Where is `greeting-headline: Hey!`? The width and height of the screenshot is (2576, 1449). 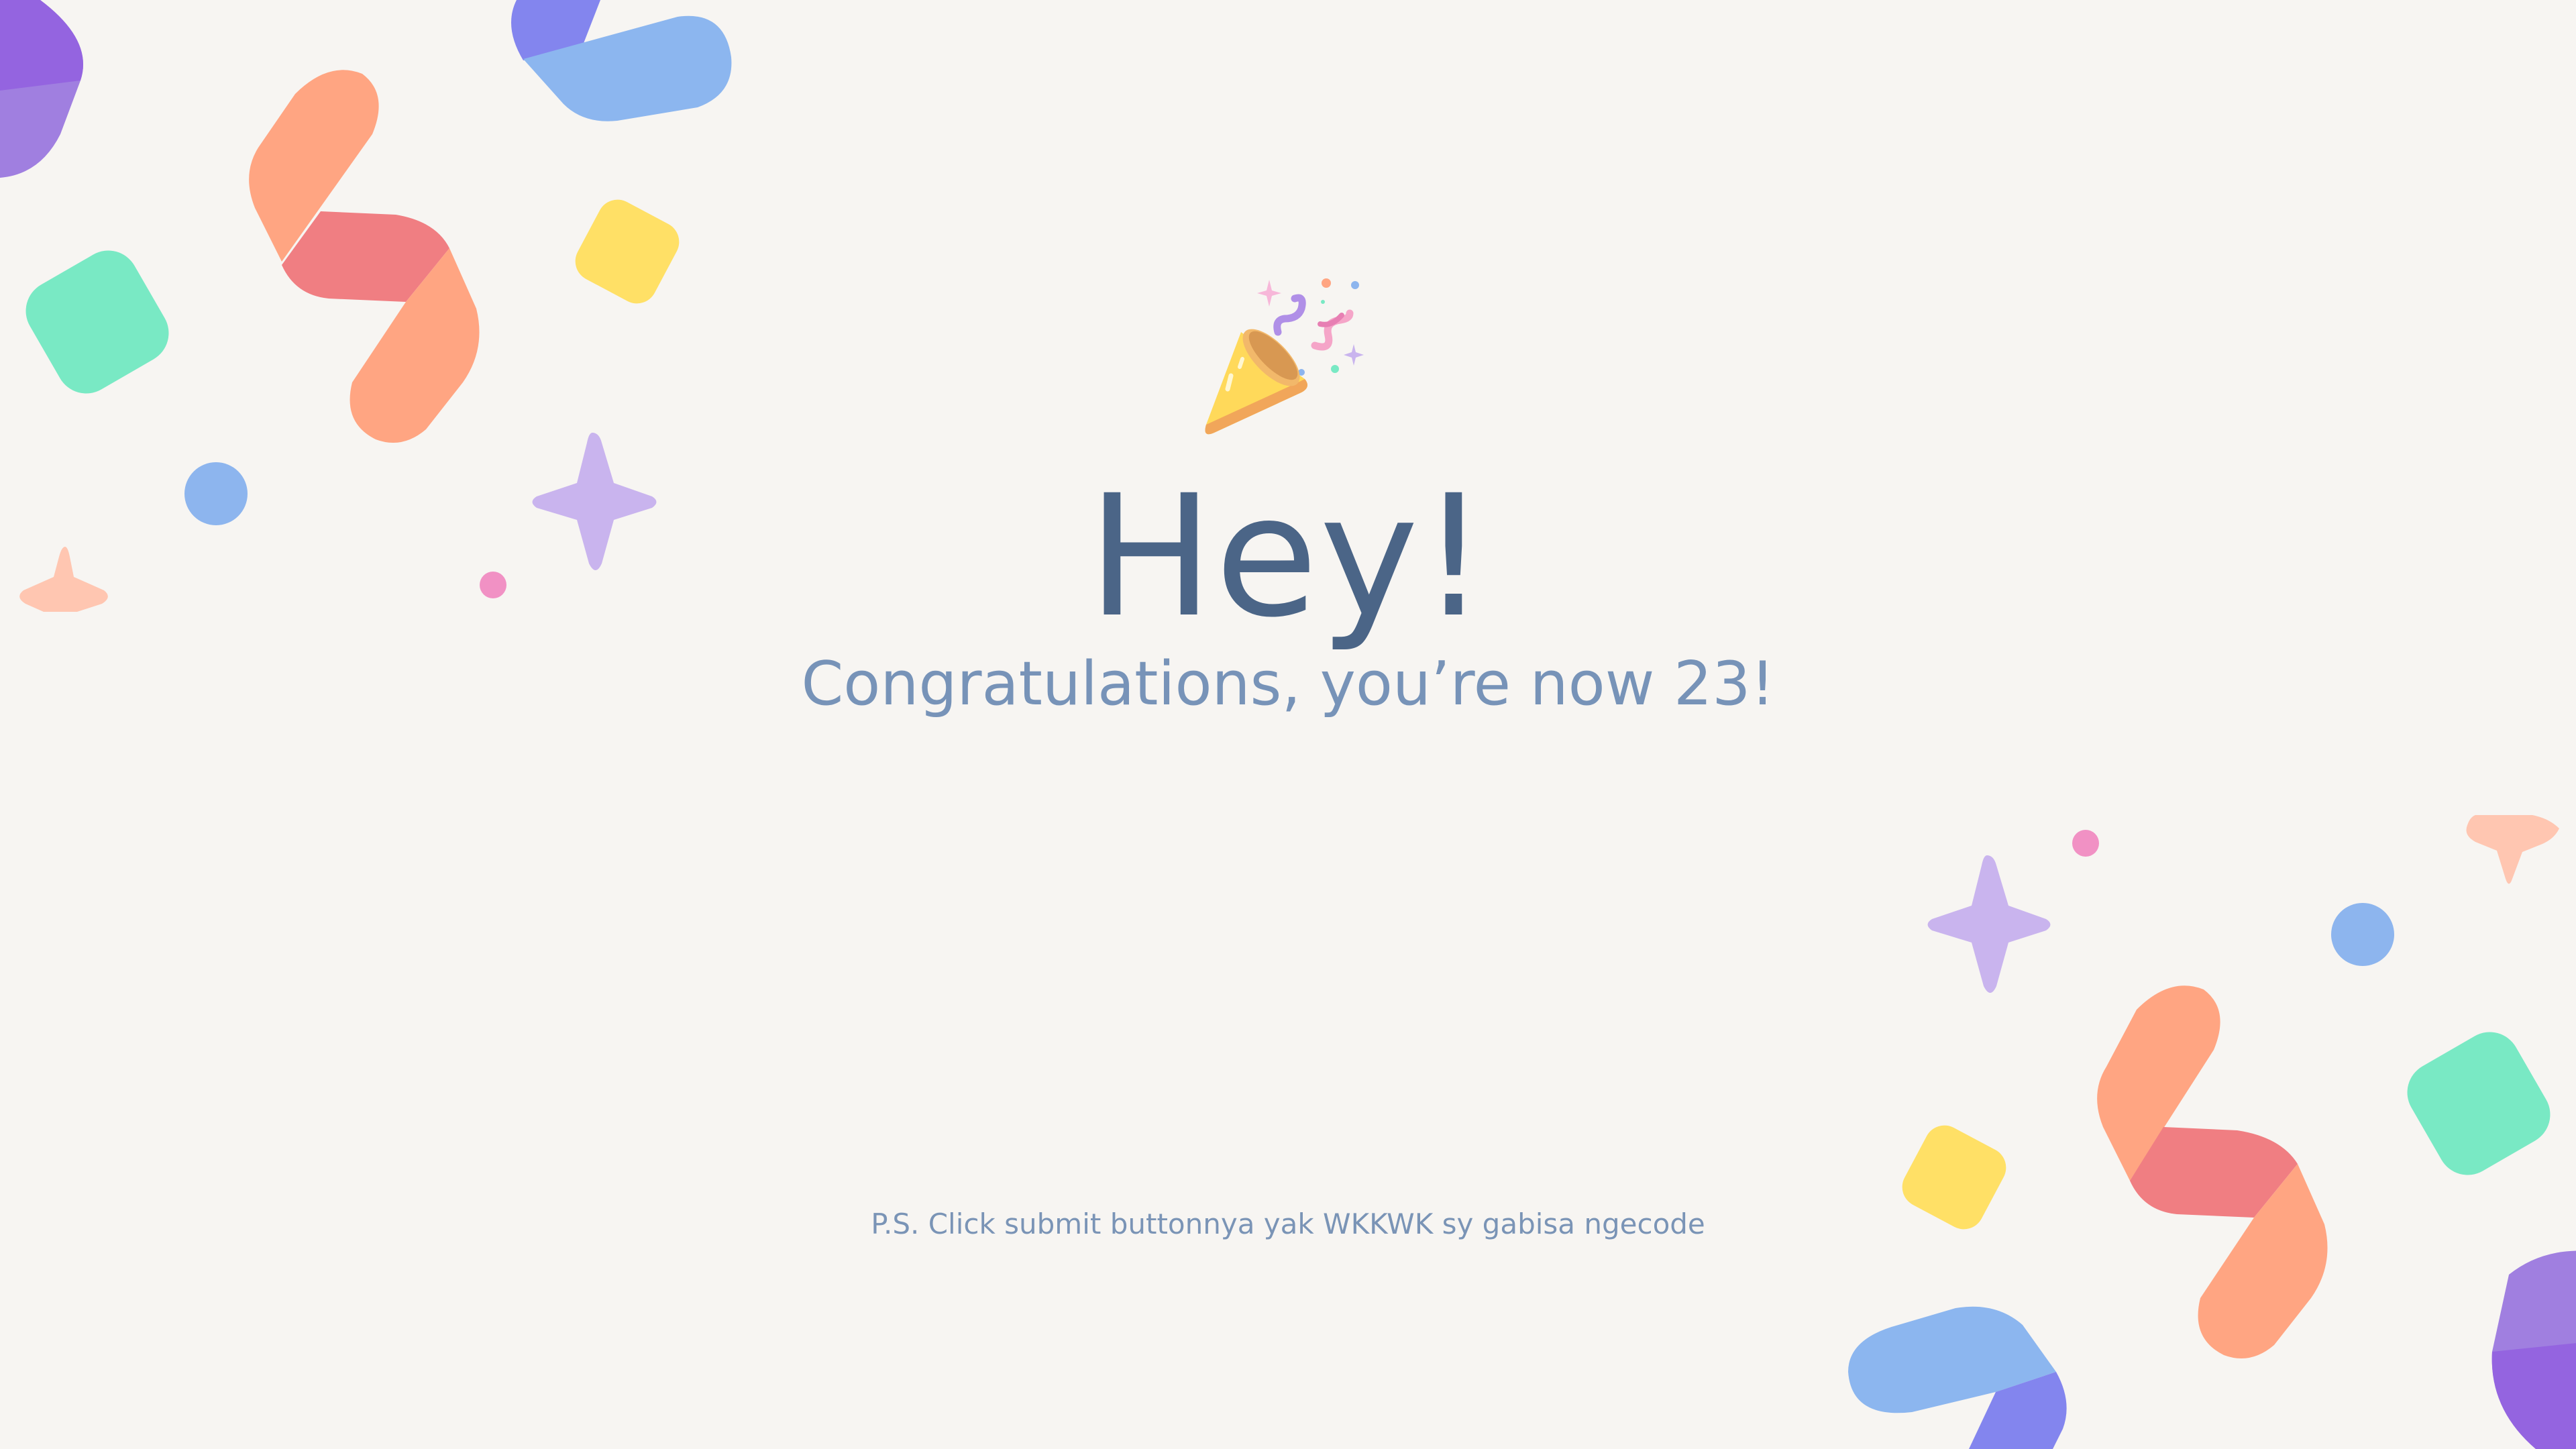
greeting-headline: Hey! is located at coordinates (1288, 556).